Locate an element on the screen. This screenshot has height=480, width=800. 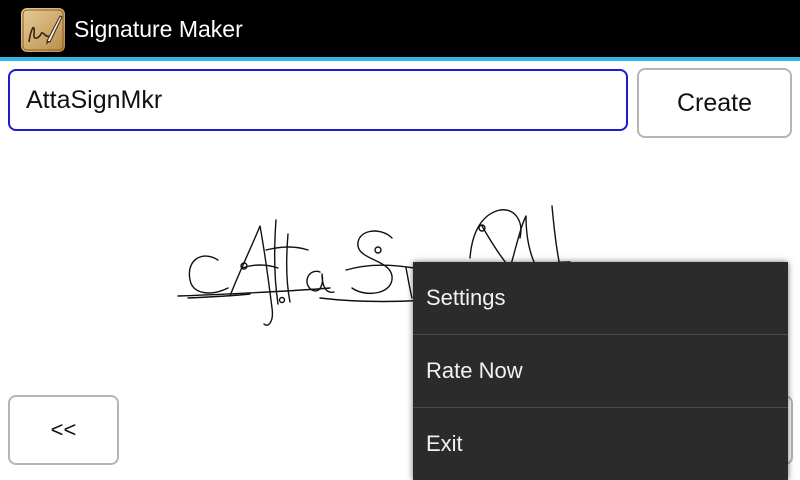
menu-item-exit: Exit is located at coordinates (600, 444).